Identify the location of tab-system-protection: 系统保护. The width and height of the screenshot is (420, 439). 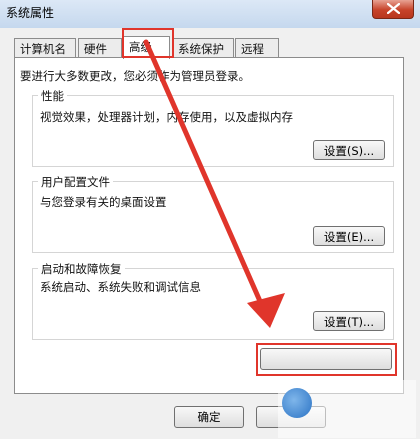
(203, 47).